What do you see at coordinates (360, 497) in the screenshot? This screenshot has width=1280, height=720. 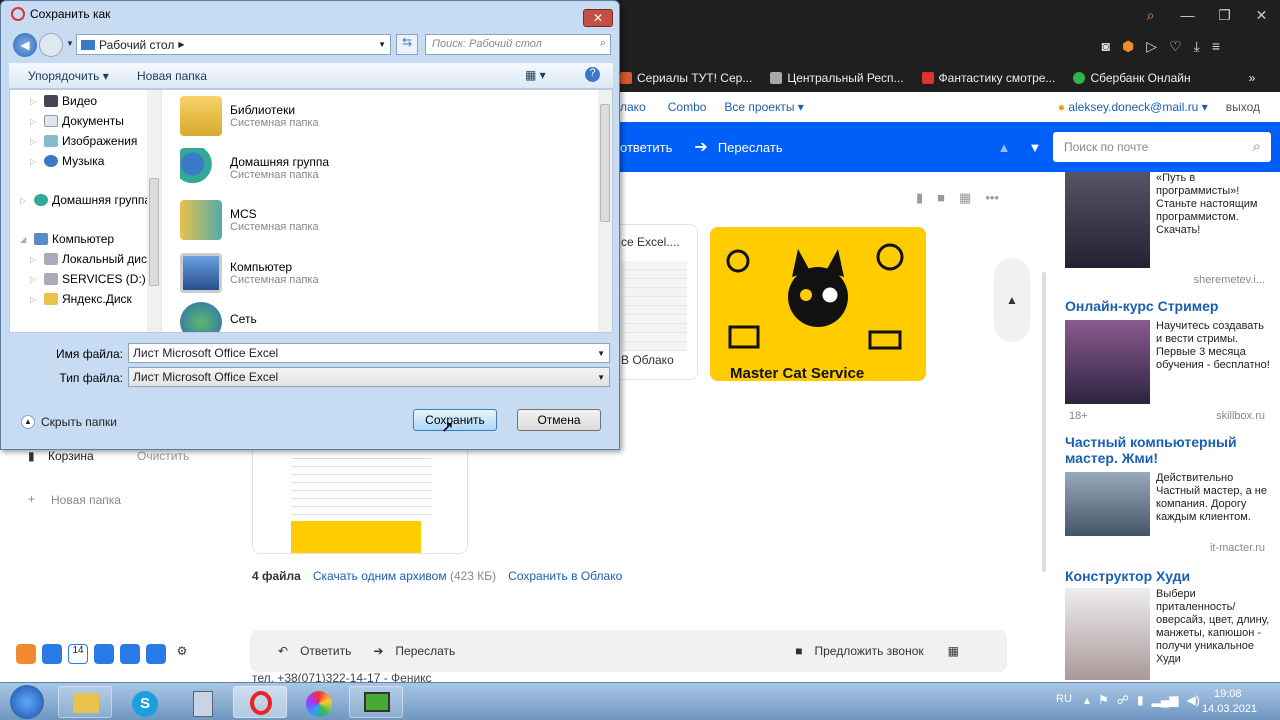 I see `attachment-doc-preview` at bounding box center [360, 497].